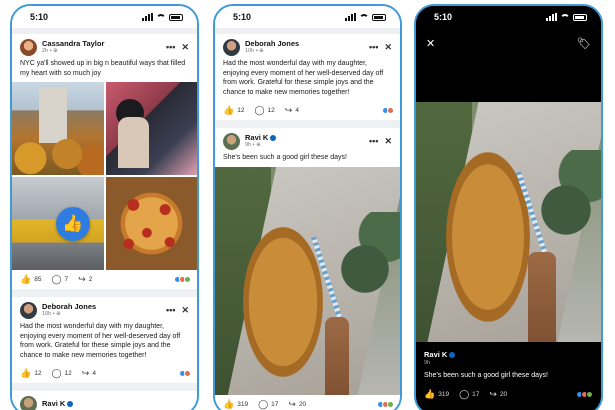 Image resolution: width=615 pixels, height=410 pixels. I want to click on post-header: Deborah Jones 10h • ⊕ ••• ✕, so click(104, 309).